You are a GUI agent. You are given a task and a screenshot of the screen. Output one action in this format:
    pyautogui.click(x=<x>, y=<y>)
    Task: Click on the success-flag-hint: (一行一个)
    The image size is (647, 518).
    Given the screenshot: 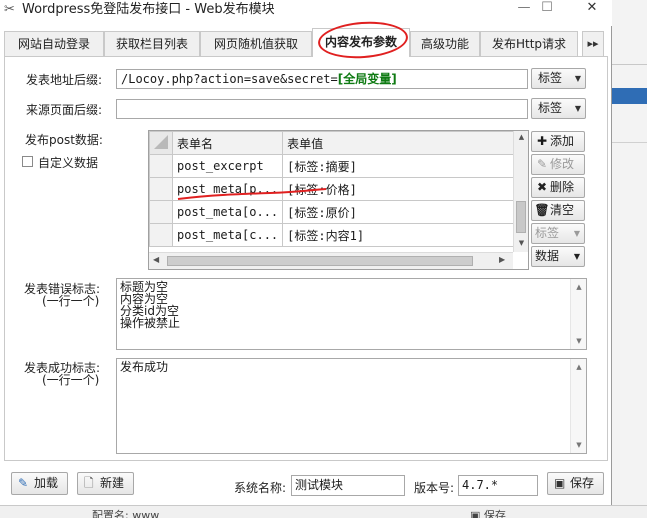 What is the action you would take?
    pyautogui.click(x=71, y=380)
    